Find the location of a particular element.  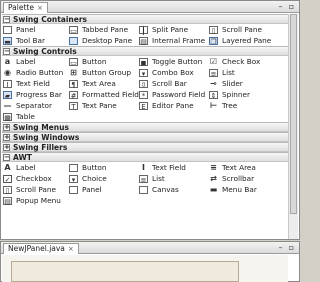

palette-item-separator: — Separator is located at coordinates (36, 105).